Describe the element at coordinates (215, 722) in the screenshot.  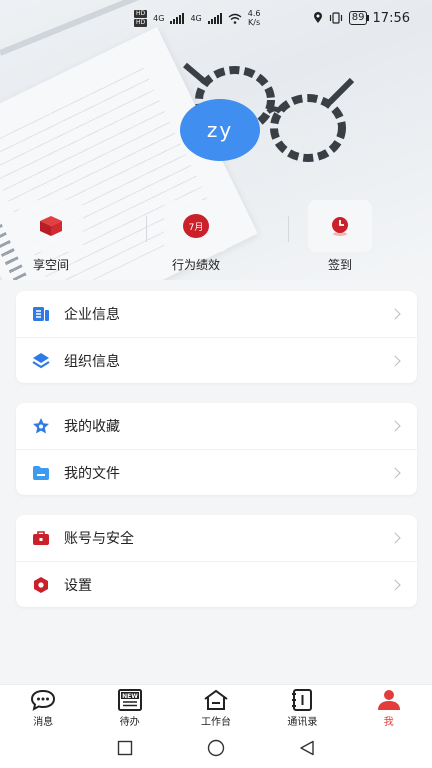
I see `nav-label: 工作台` at that location.